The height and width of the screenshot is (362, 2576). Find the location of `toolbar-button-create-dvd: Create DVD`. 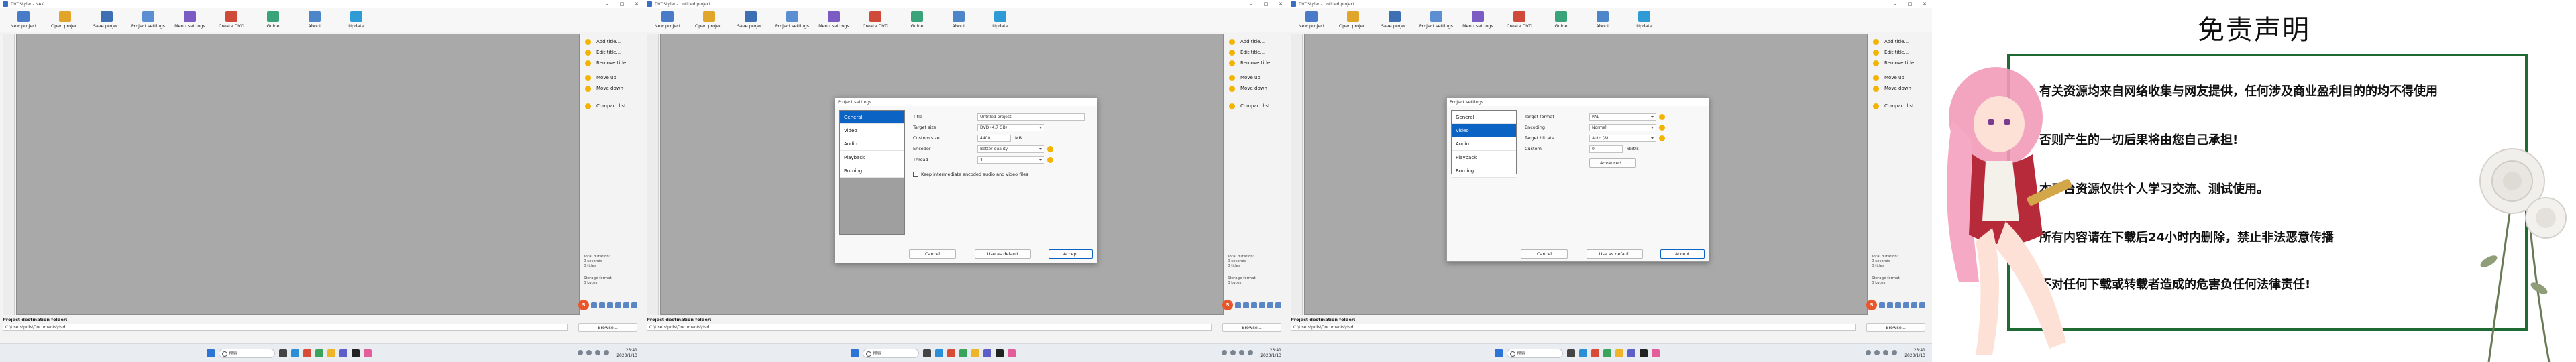

toolbar-button-create-dvd: Create DVD is located at coordinates (875, 20).